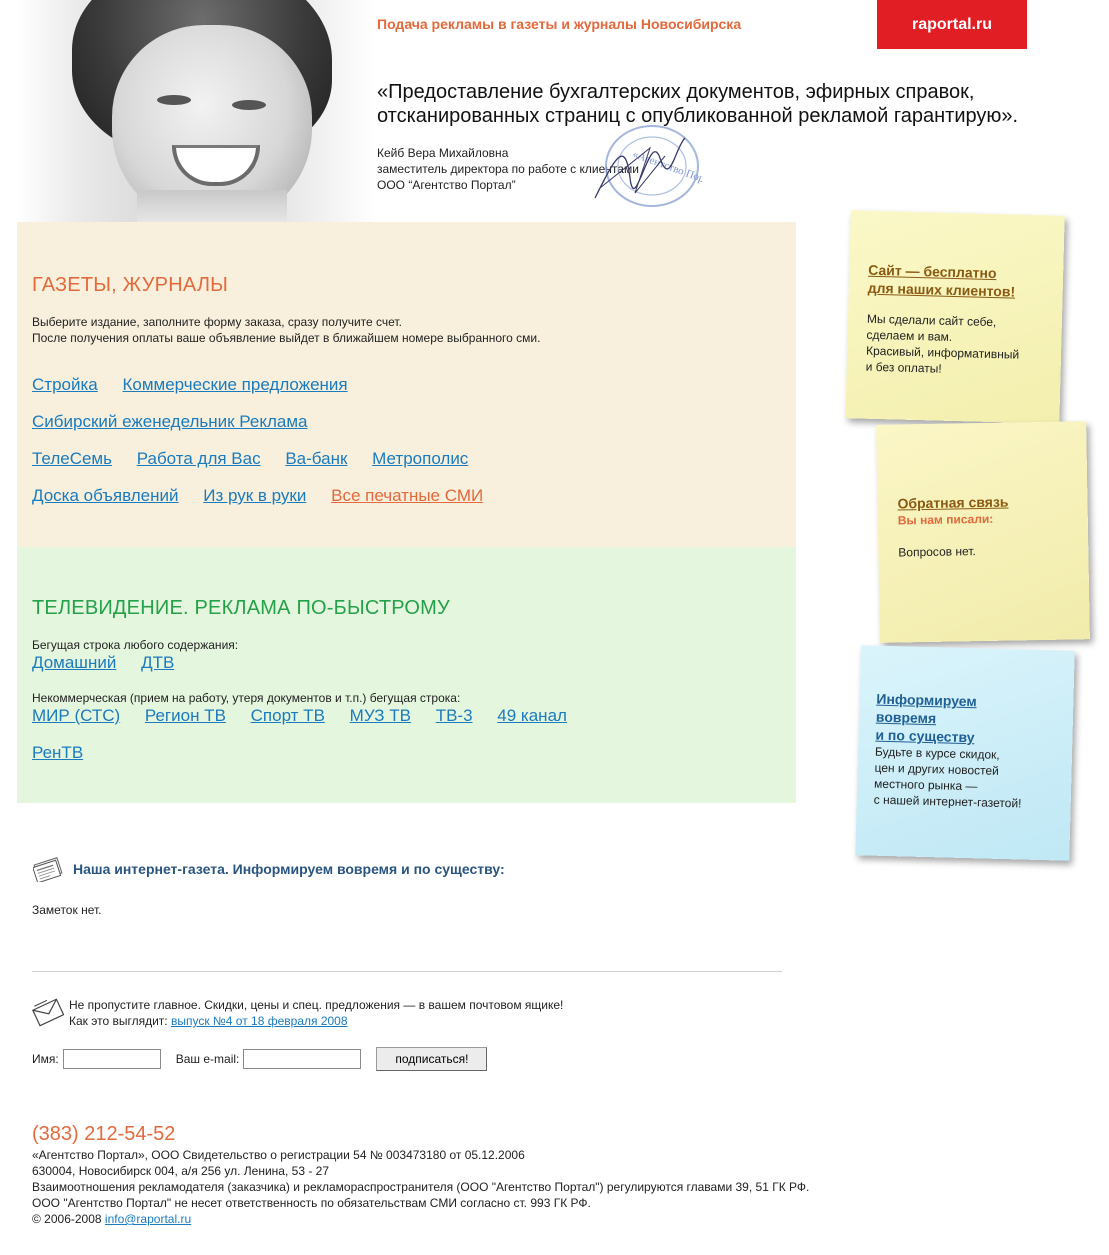  What do you see at coordinates (65, 384) in the screenshot?
I see `press-link-stroyka: Стройка` at bounding box center [65, 384].